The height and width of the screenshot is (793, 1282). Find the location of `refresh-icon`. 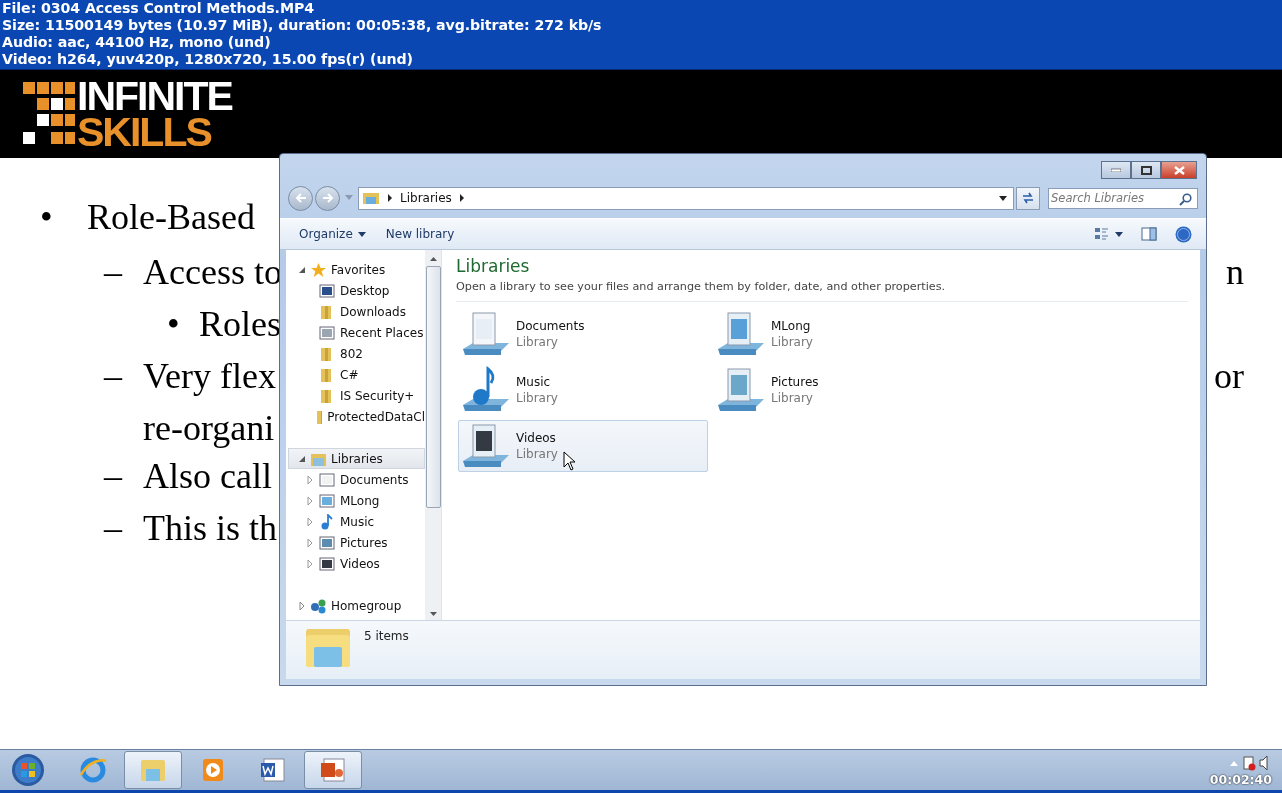

refresh-icon is located at coordinates (1028, 198).